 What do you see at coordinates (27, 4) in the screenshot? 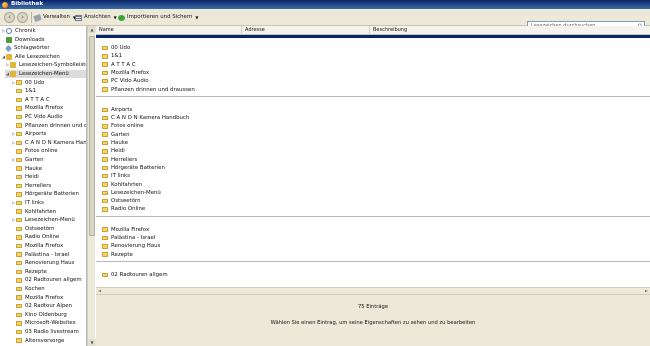
I see `window-title: Bibliothek` at bounding box center [27, 4].